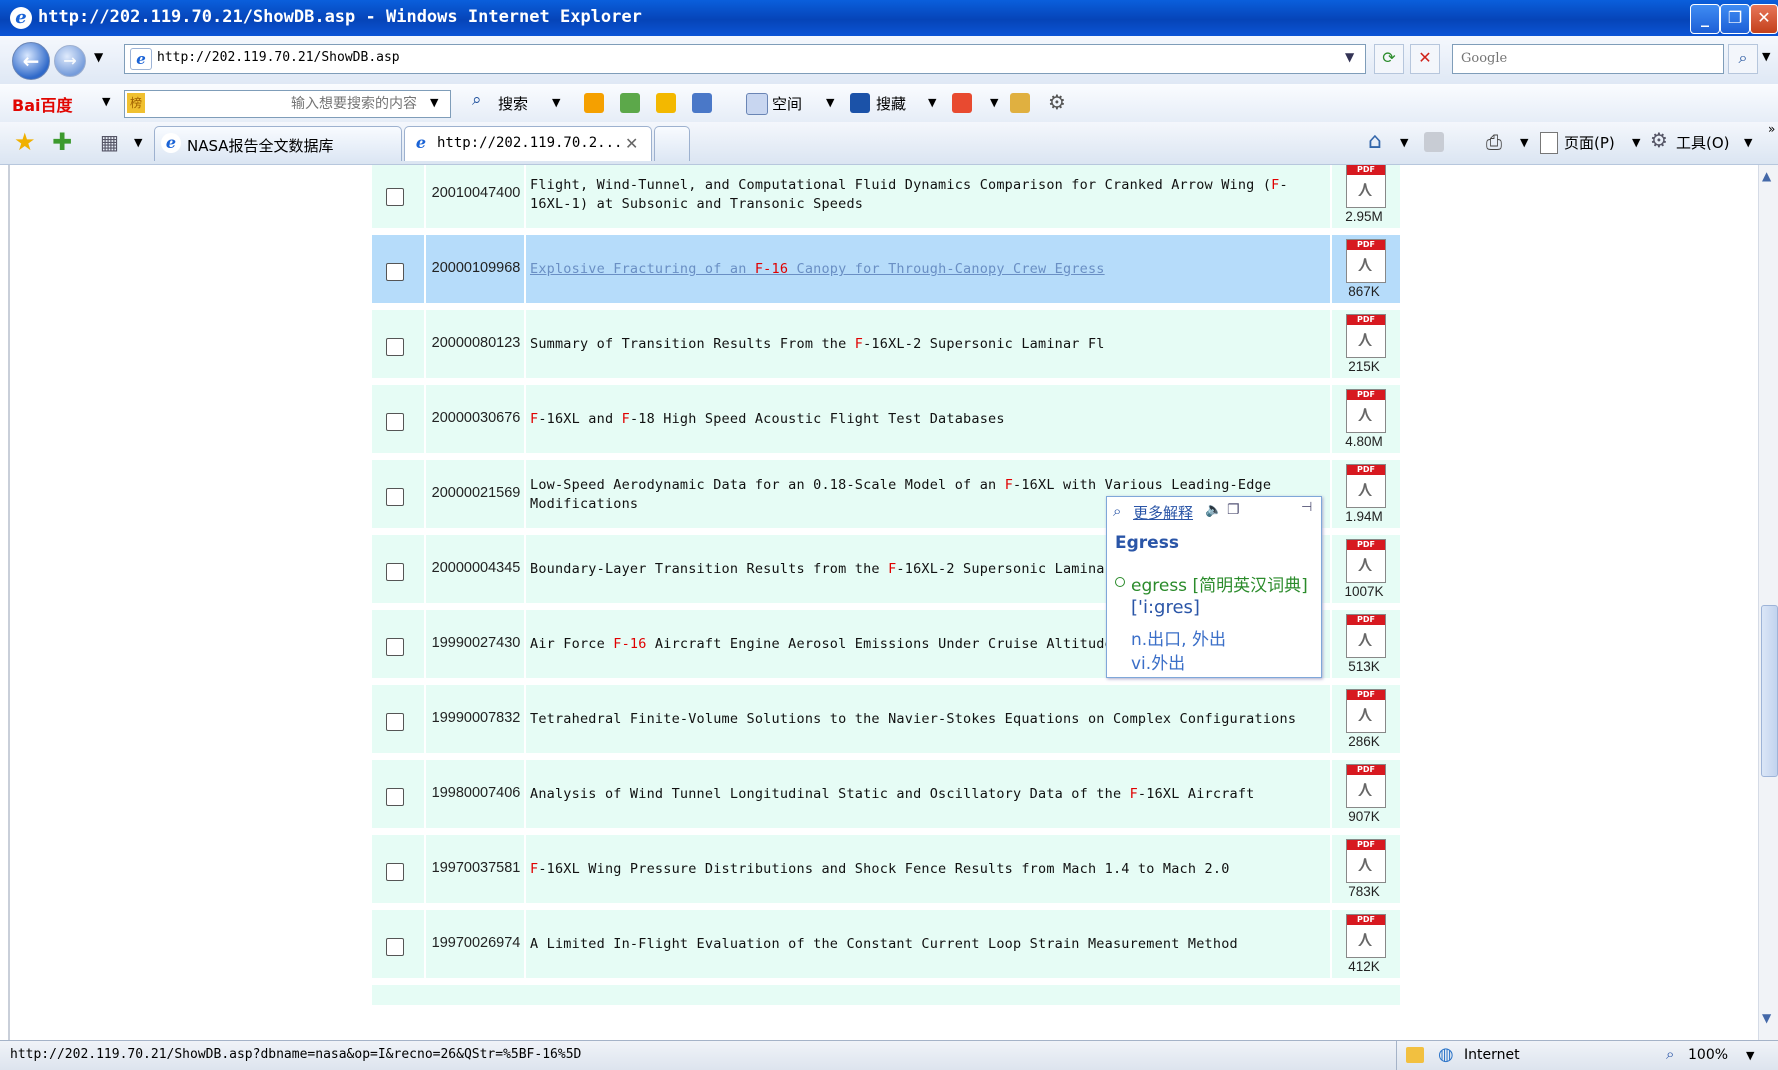  Describe the element at coordinates (984, 344) in the screenshot. I see `title-text: -16XL-2 Supersonic Laminar Fl` at that location.